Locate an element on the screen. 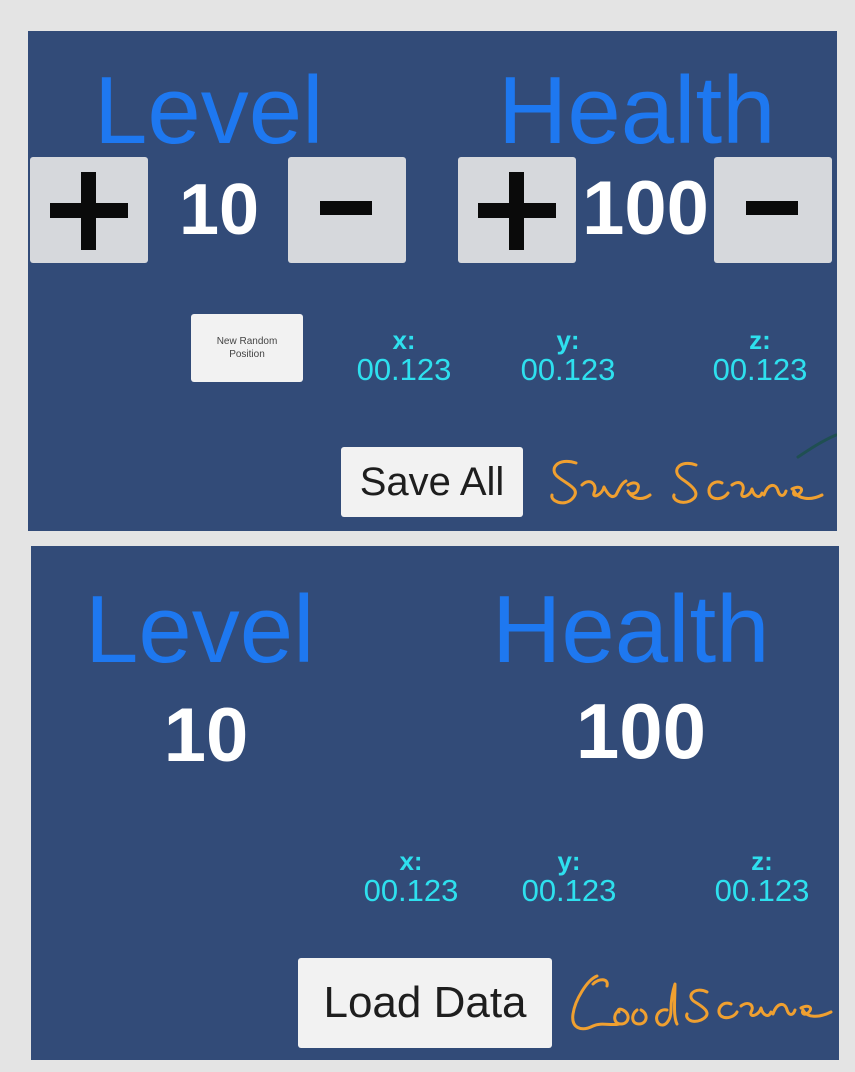  pen-stroke-mark is located at coordinates (816, 446).